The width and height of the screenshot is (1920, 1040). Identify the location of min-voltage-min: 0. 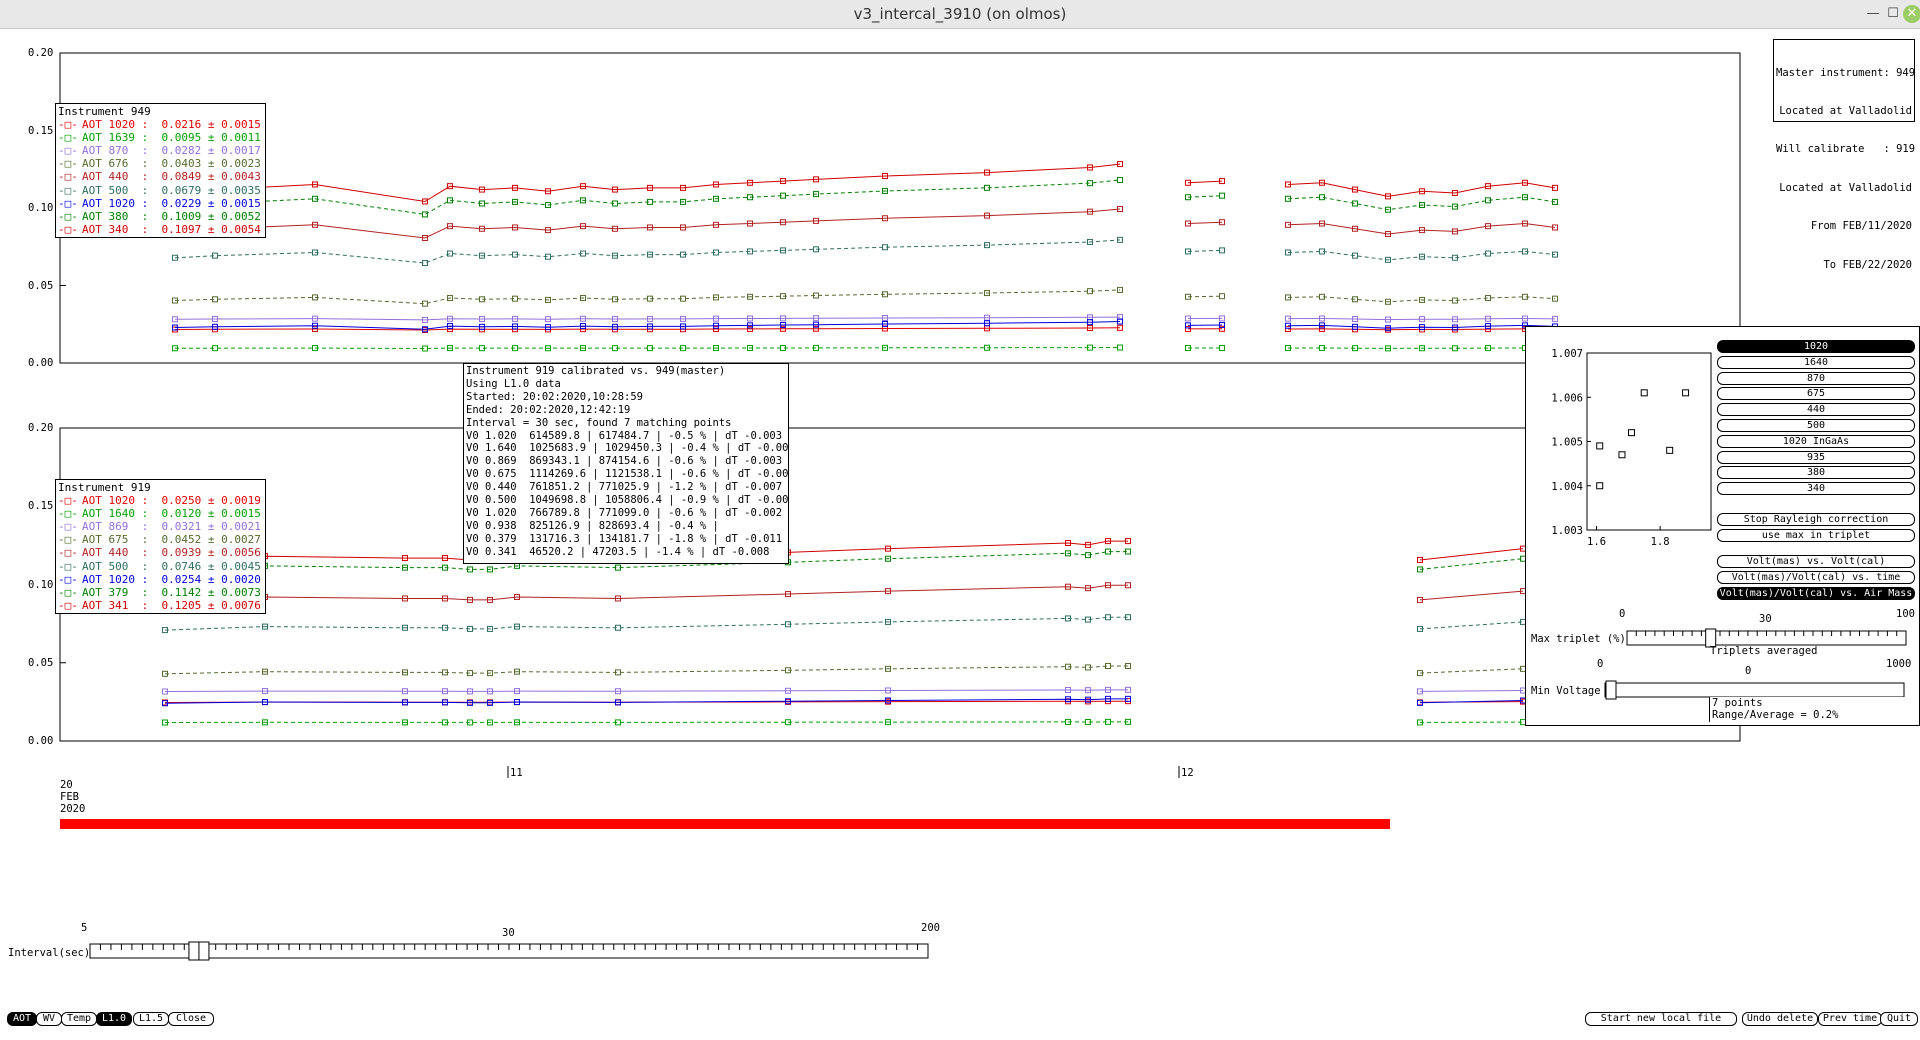
(1600, 664).